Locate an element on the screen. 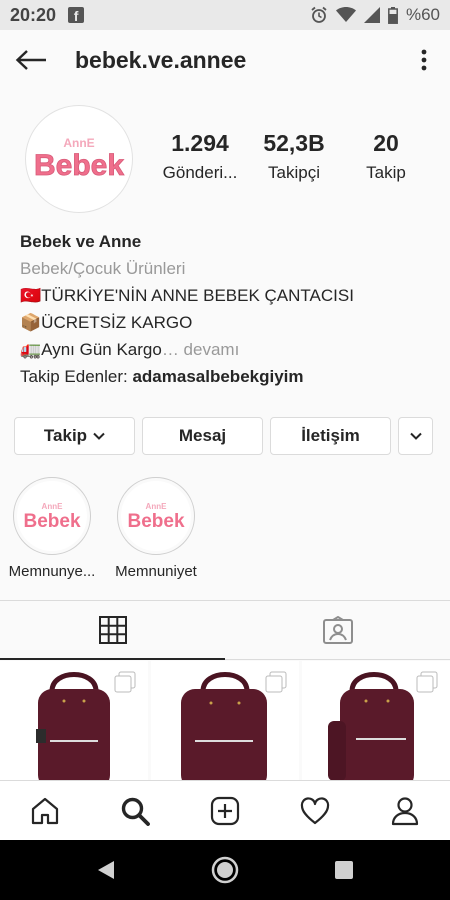 The image size is (450, 900). followed-by-user: adamasalbebekgiyim is located at coordinates (217, 376).